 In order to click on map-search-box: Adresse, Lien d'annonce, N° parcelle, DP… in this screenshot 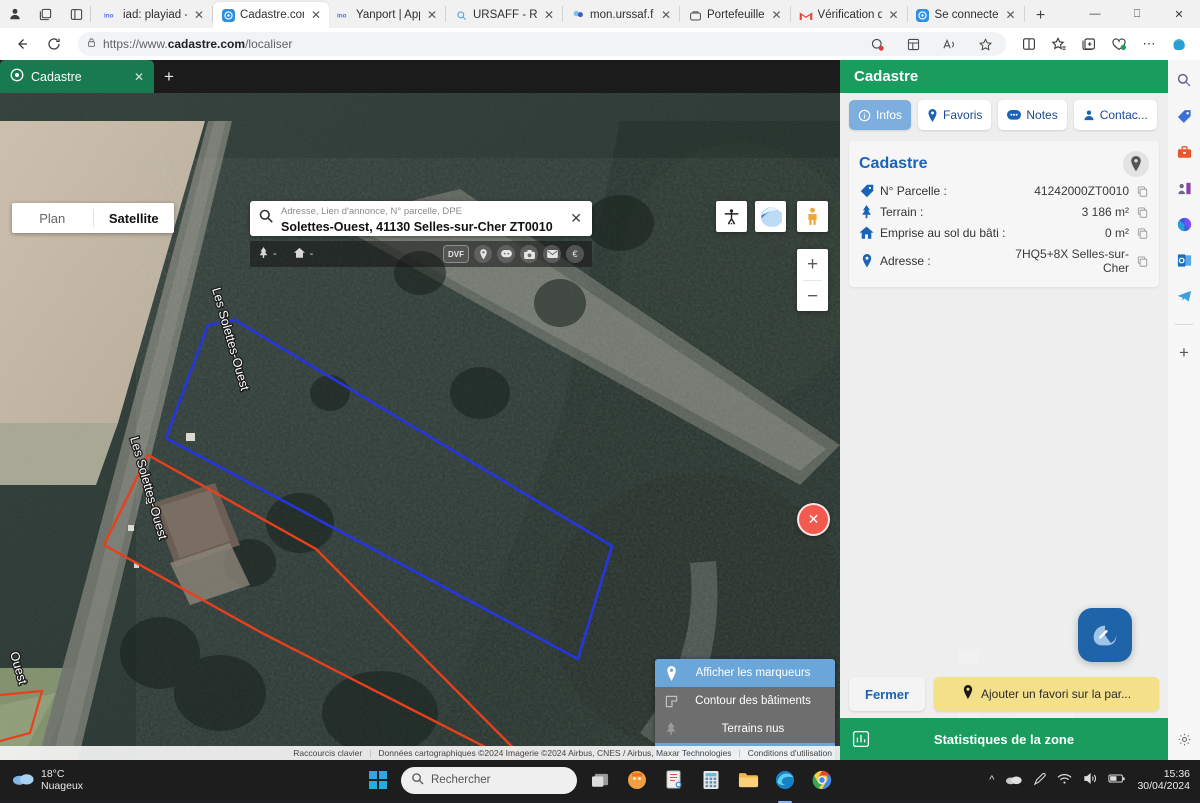, I will do `click(421, 218)`.